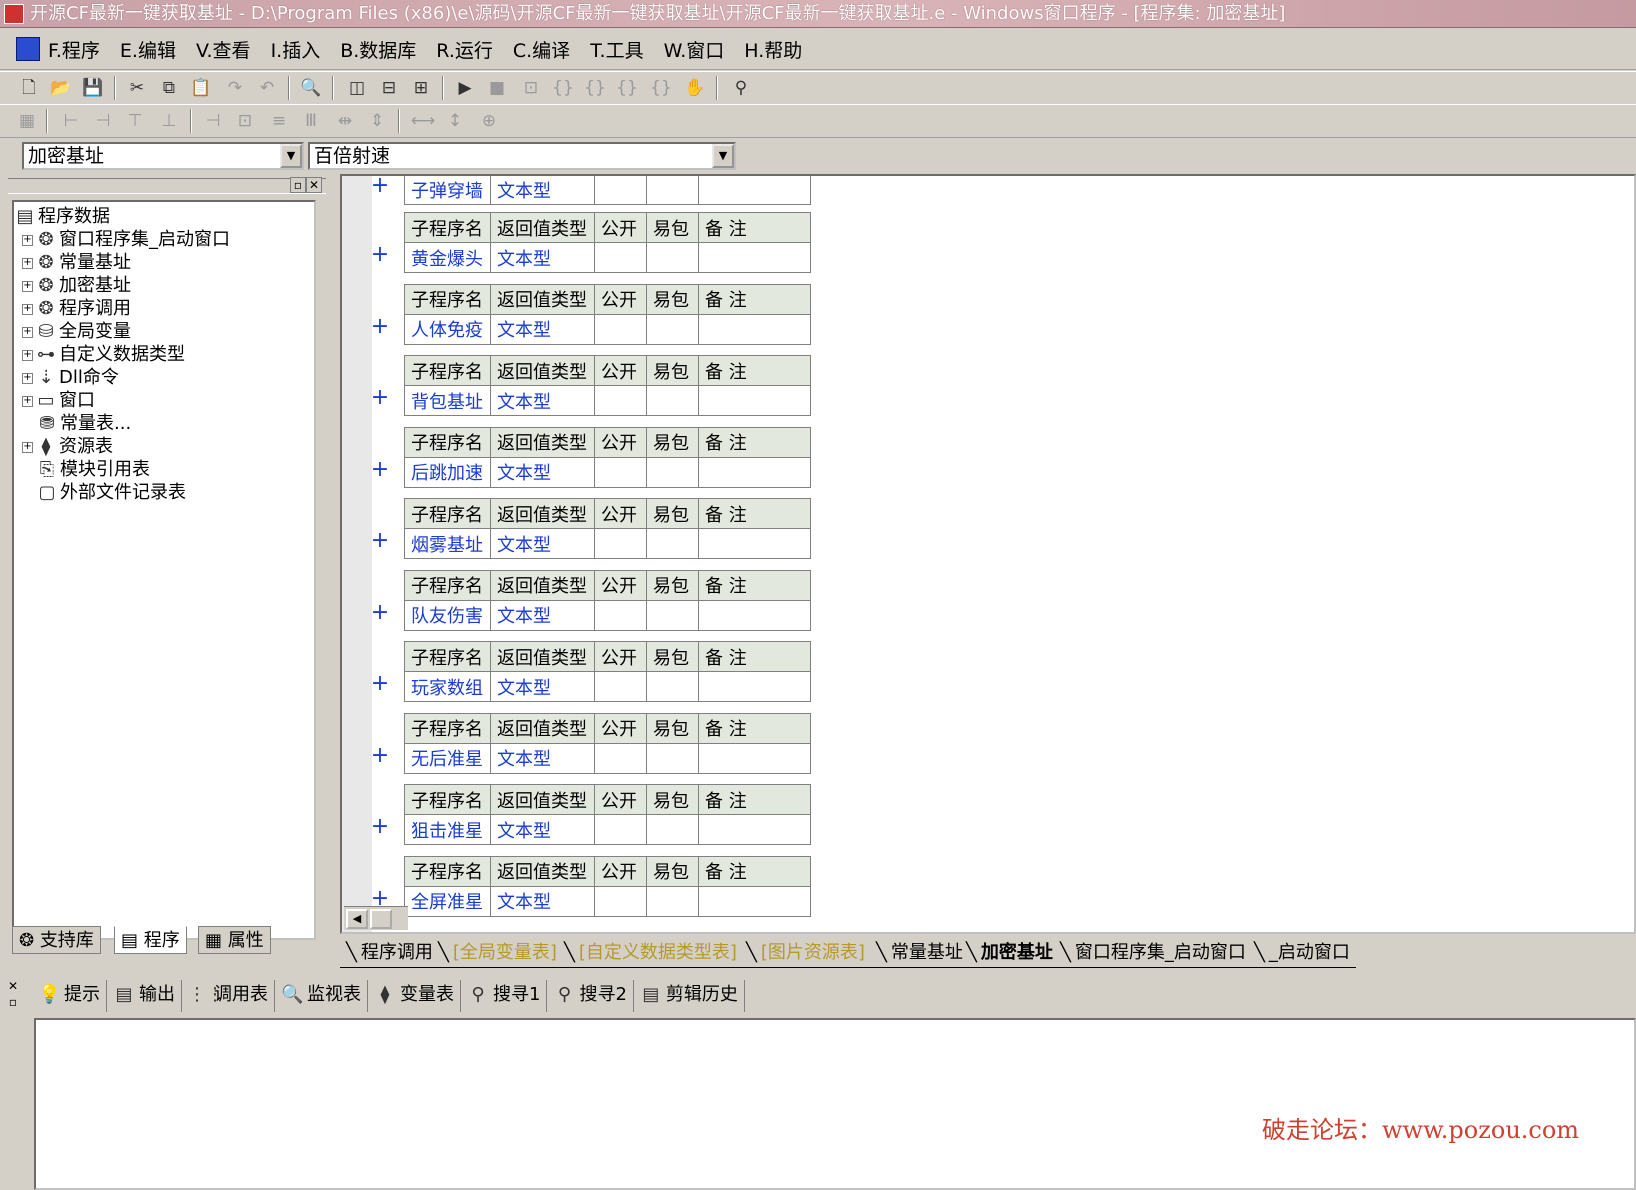 This screenshot has height=1190, width=1636. What do you see at coordinates (695, 88) in the screenshot?
I see `hand-icon: ✋` at bounding box center [695, 88].